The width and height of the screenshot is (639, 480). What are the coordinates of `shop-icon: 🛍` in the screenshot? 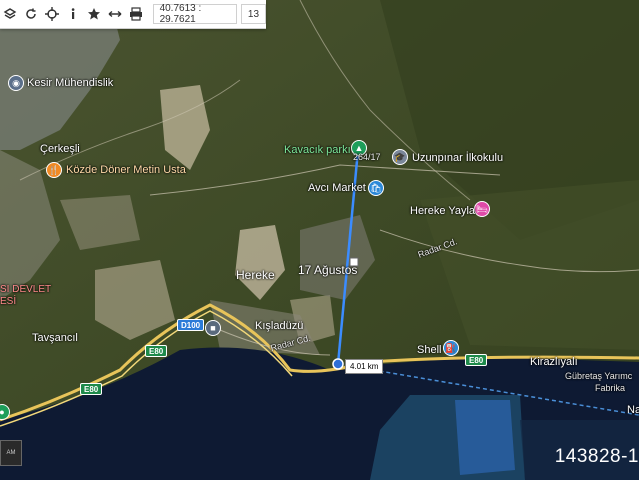 It's located at (376, 188).